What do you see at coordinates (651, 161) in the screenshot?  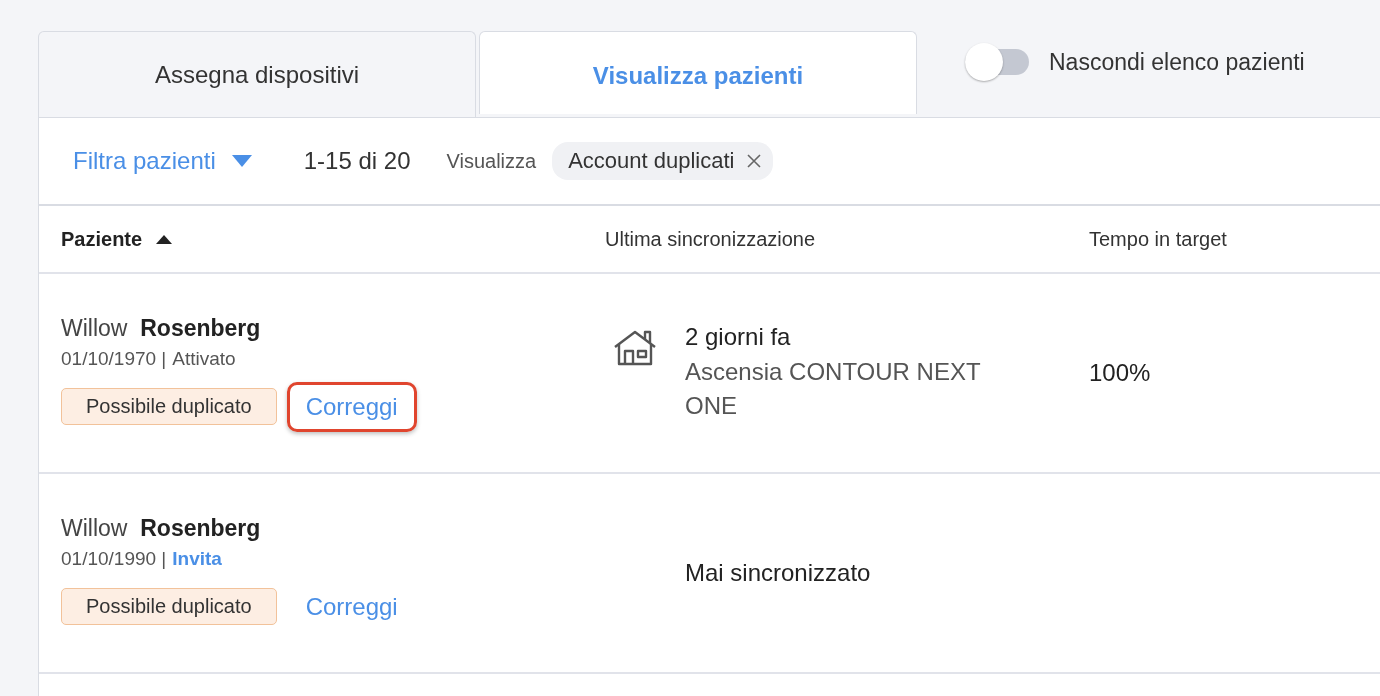 I see `chip-label: Account duplicati` at bounding box center [651, 161].